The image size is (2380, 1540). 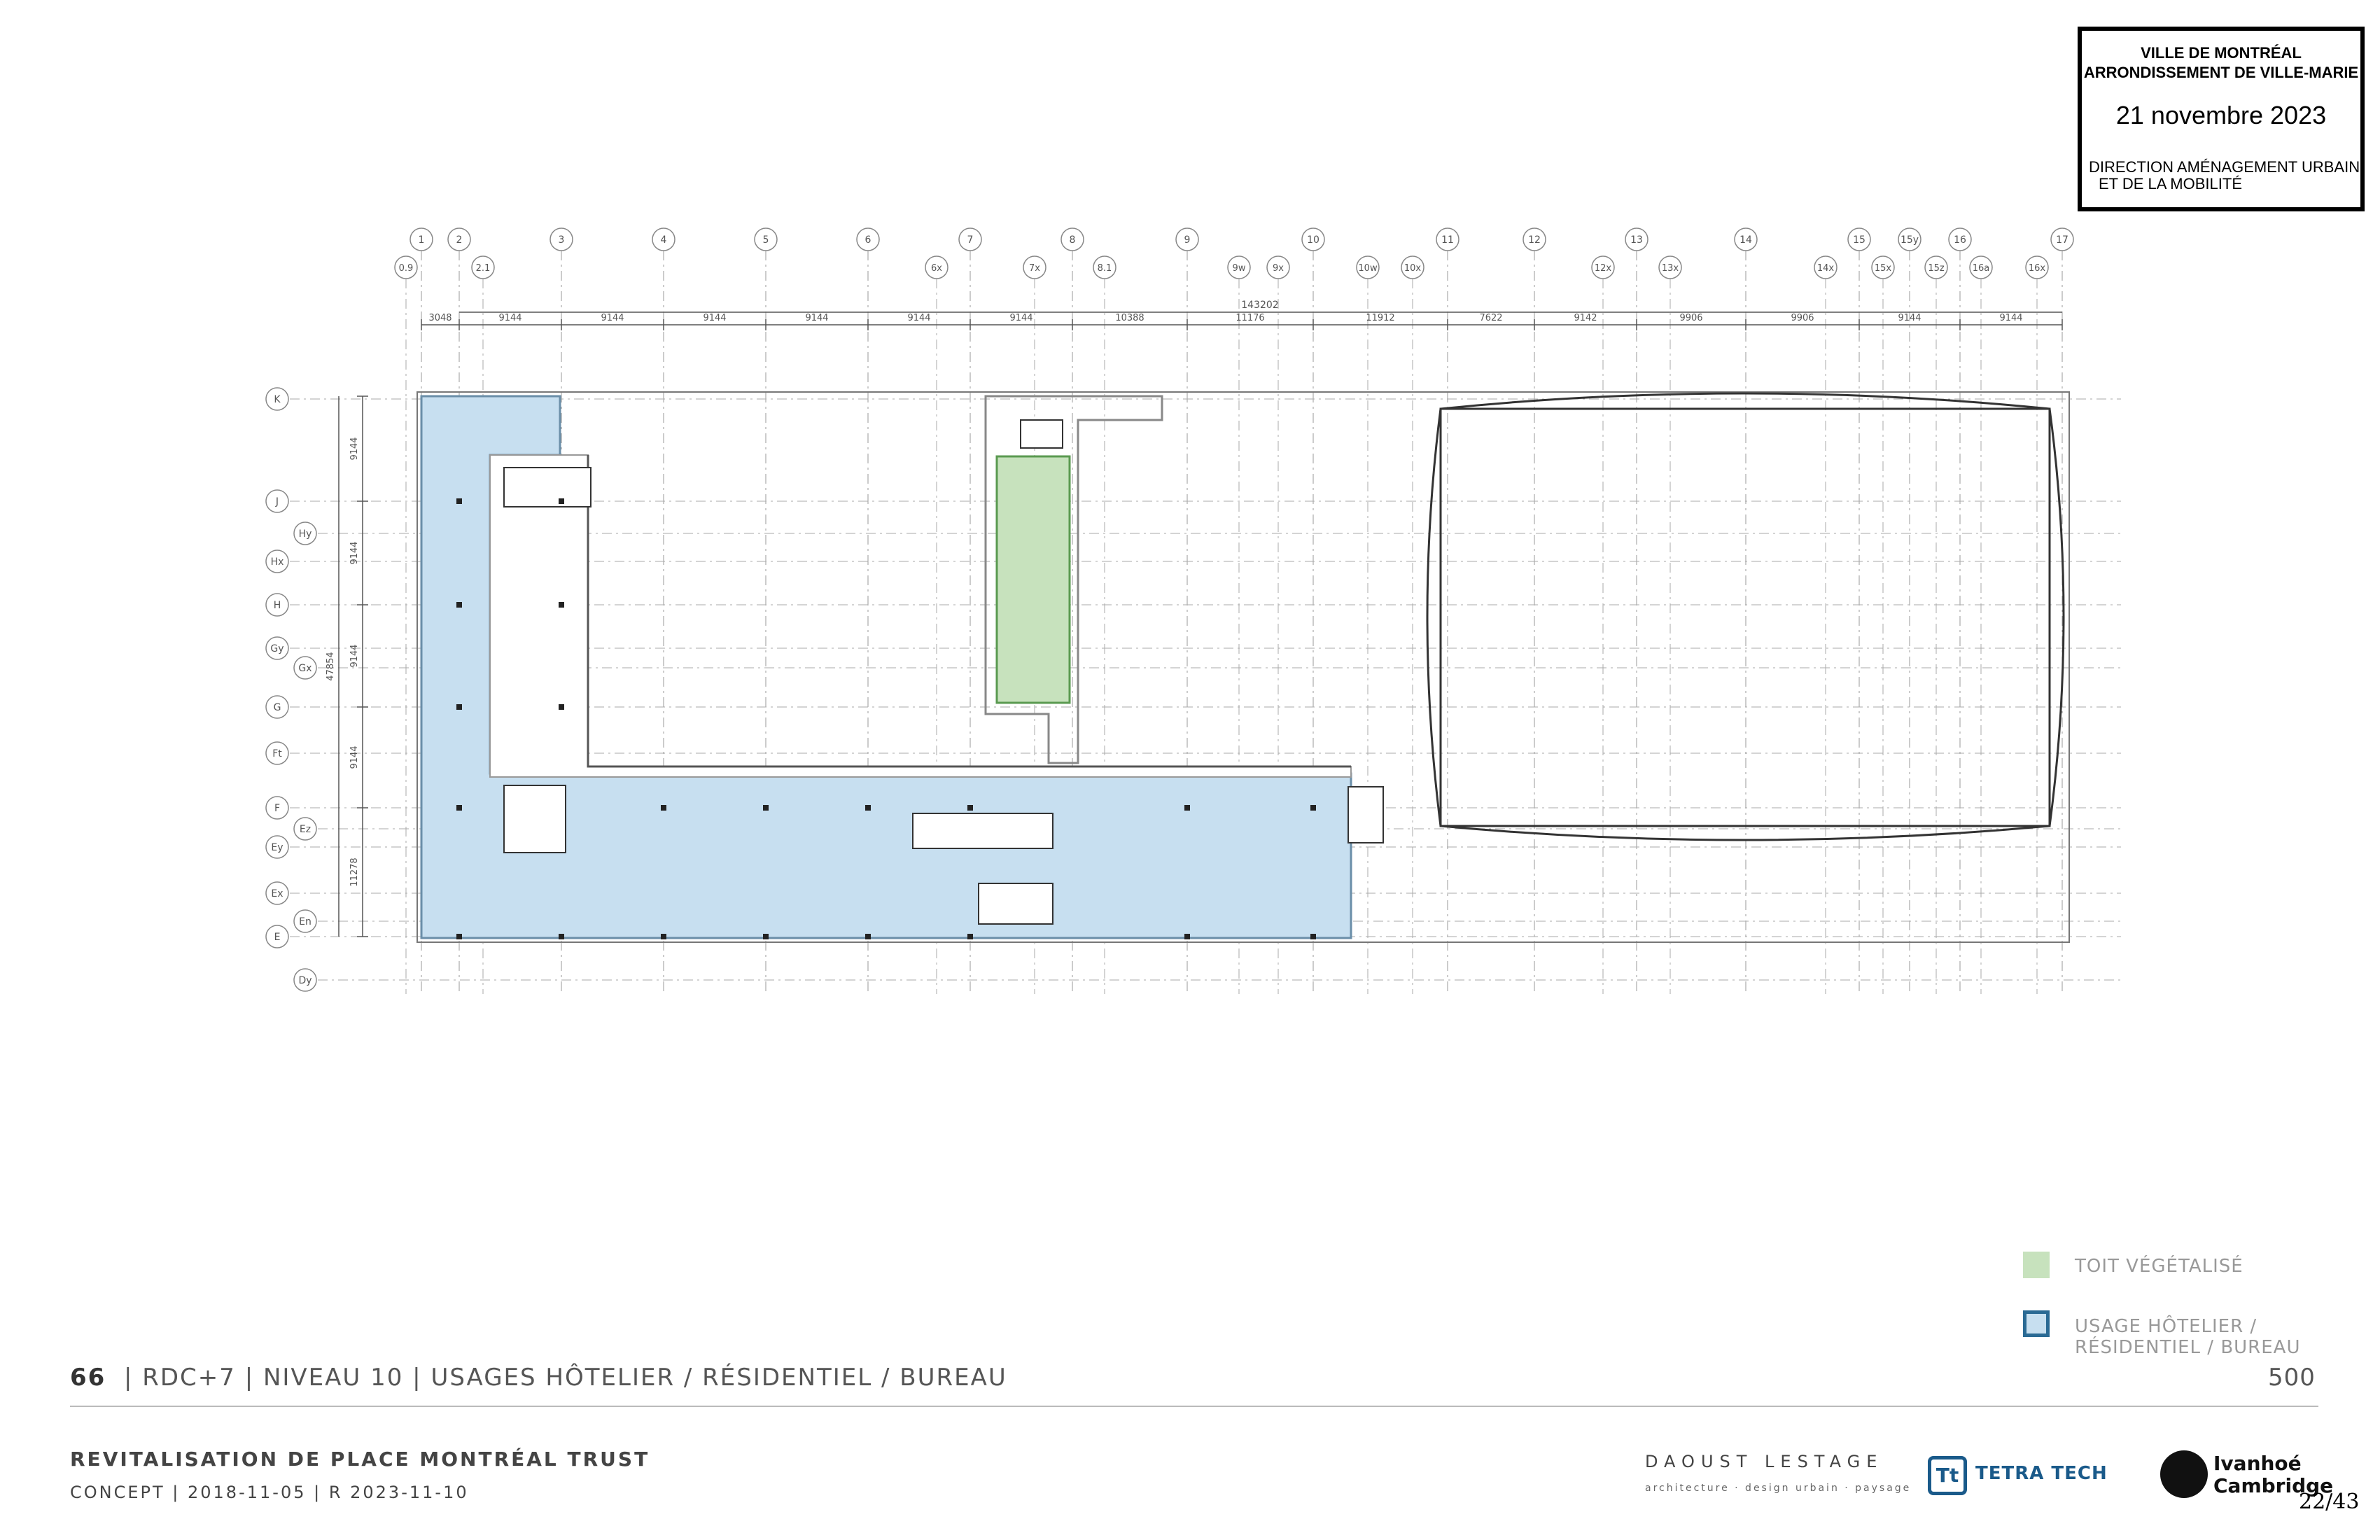 I want to click on adjacent-building, so click(x=1745, y=617).